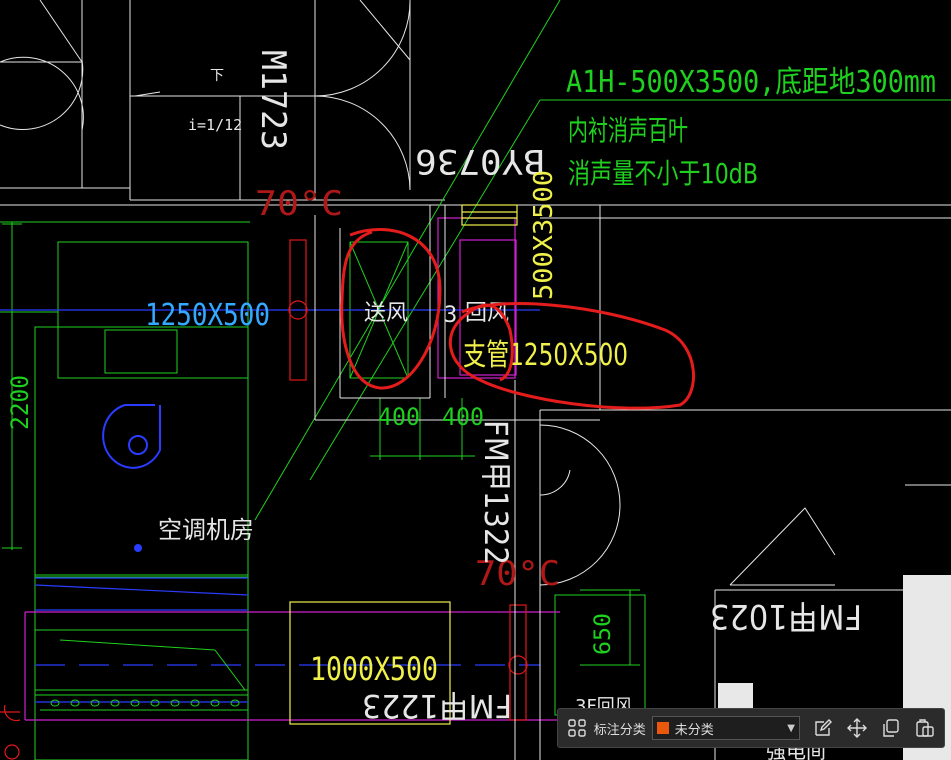 This screenshot has width=951, height=760. I want to click on duct-bottom-label: 1000X500, so click(374, 669).